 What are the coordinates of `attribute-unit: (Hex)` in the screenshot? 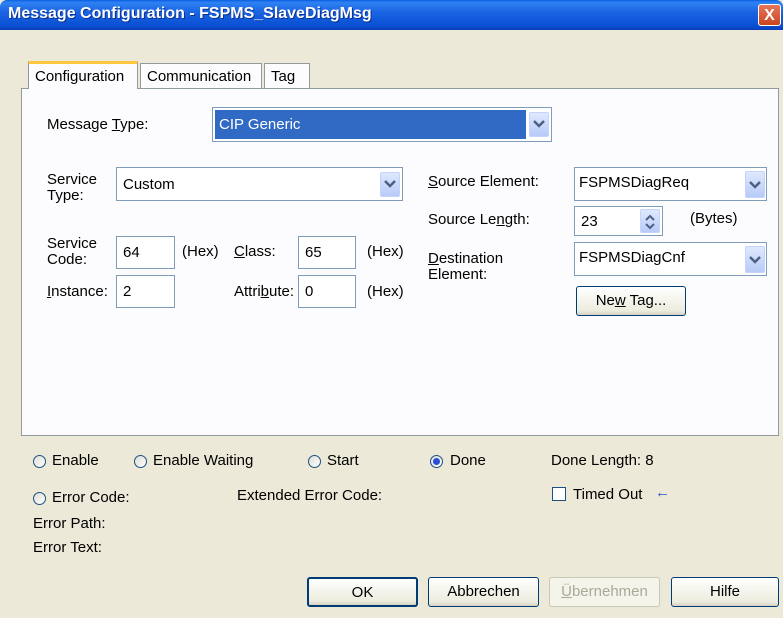 It's located at (385, 291).